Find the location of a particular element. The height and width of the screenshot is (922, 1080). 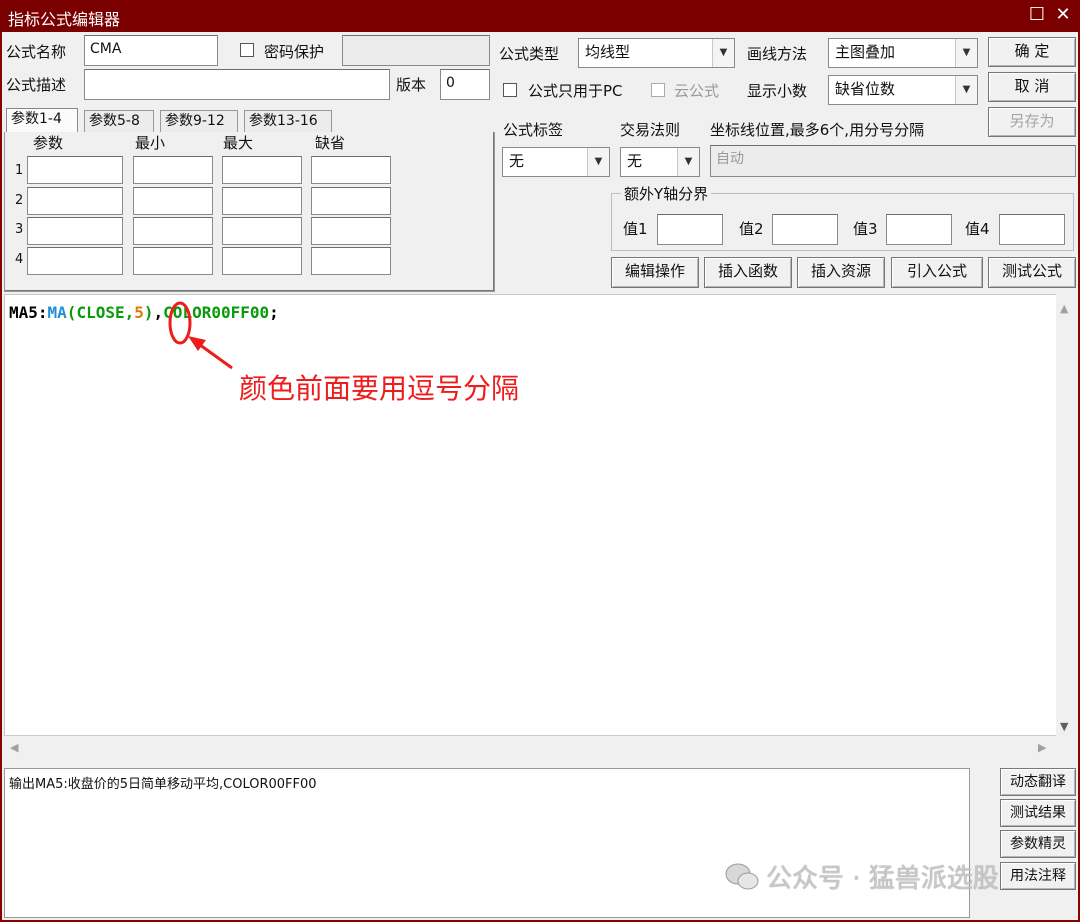

scroll-down-icon: ▼ is located at coordinates (1064, 726).